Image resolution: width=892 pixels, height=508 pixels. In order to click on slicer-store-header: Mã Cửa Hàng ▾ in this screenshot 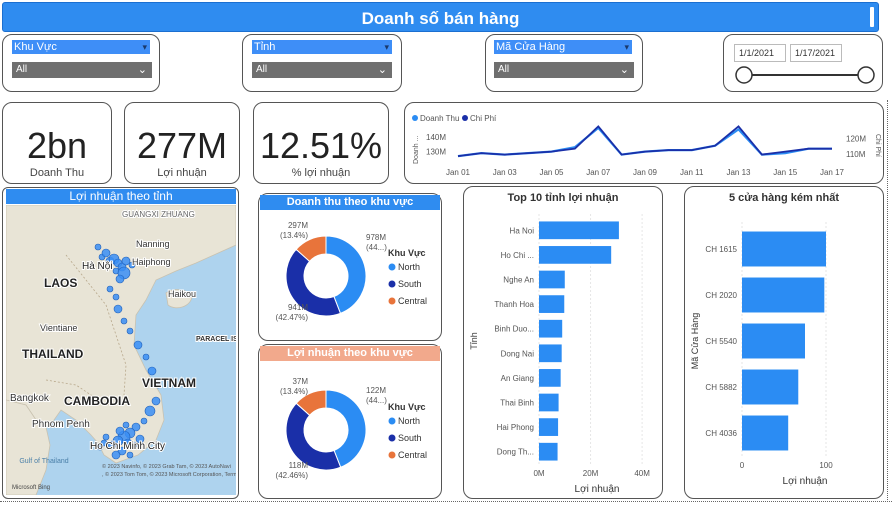, I will do `click(563, 47)`.